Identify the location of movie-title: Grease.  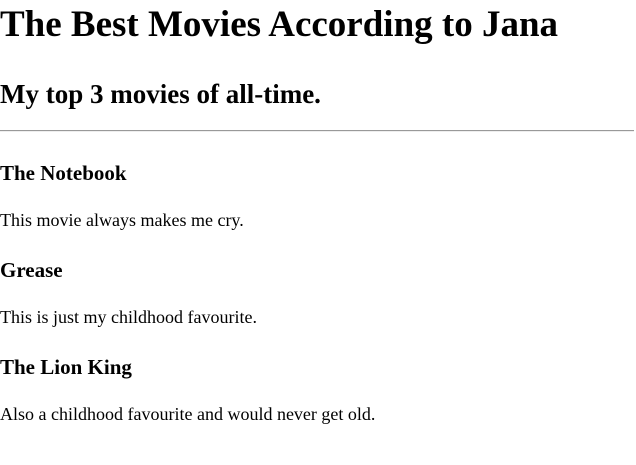
(31, 270).